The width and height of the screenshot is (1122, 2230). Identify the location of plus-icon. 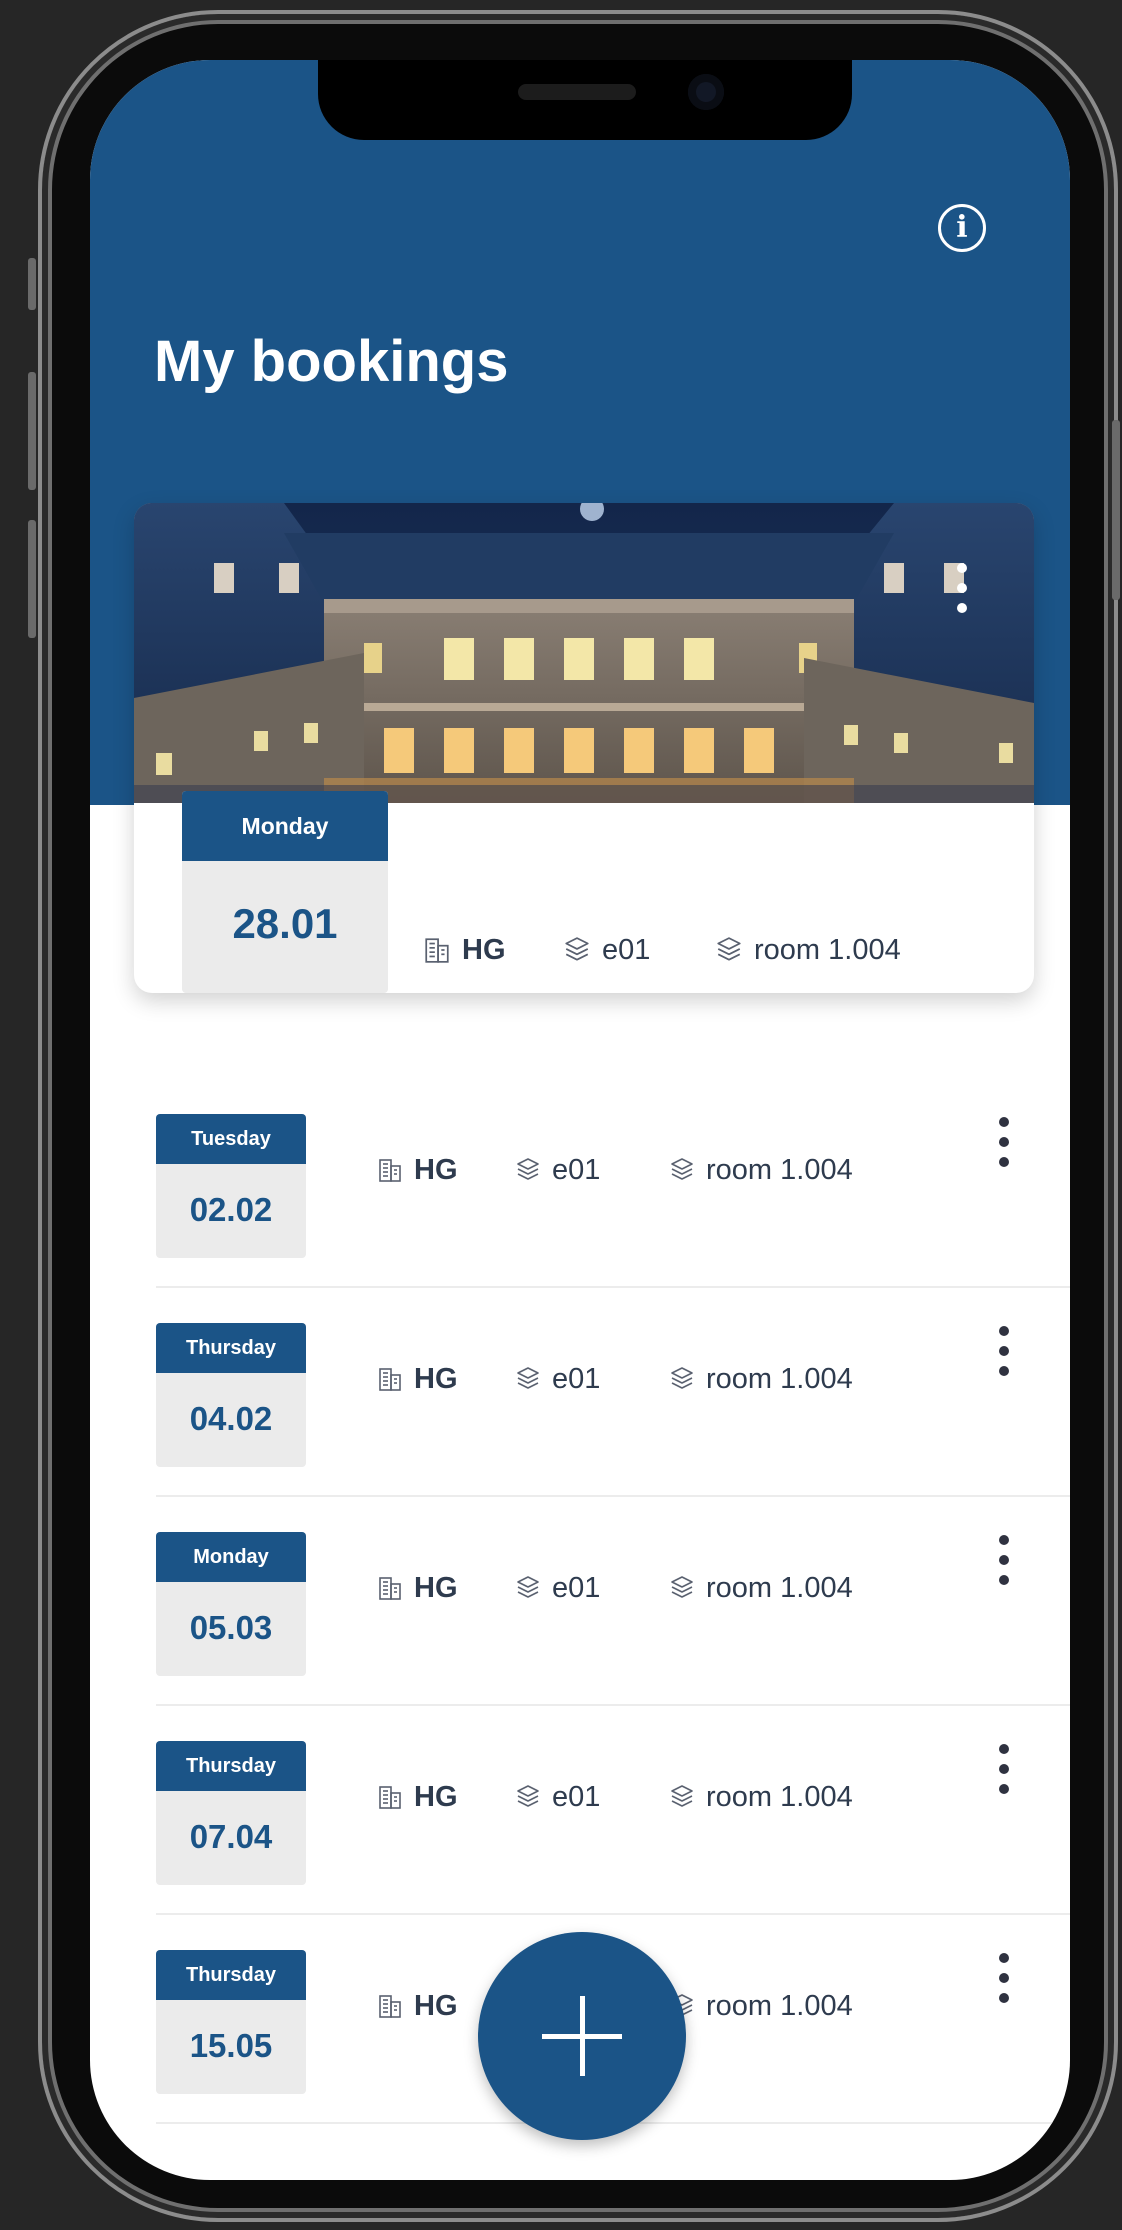
(582, 2036).